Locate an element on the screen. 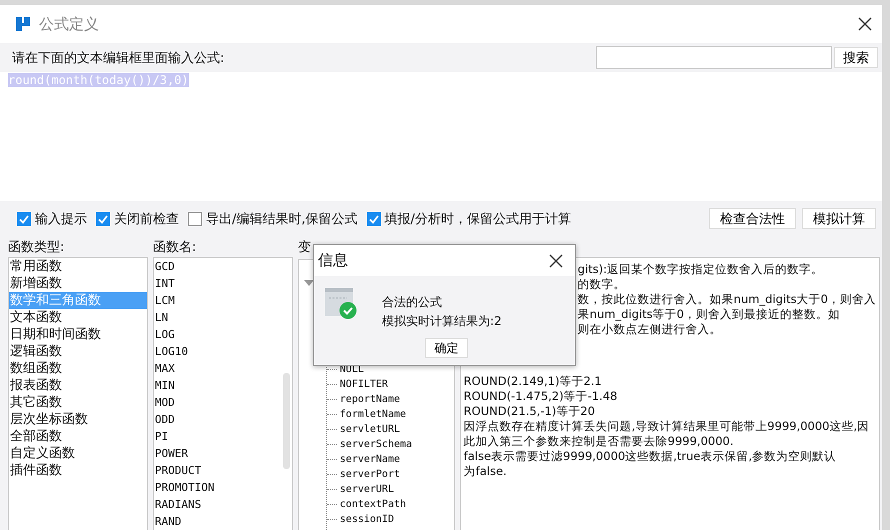  function-name-item: LCM is located at coordinates (223, 300).